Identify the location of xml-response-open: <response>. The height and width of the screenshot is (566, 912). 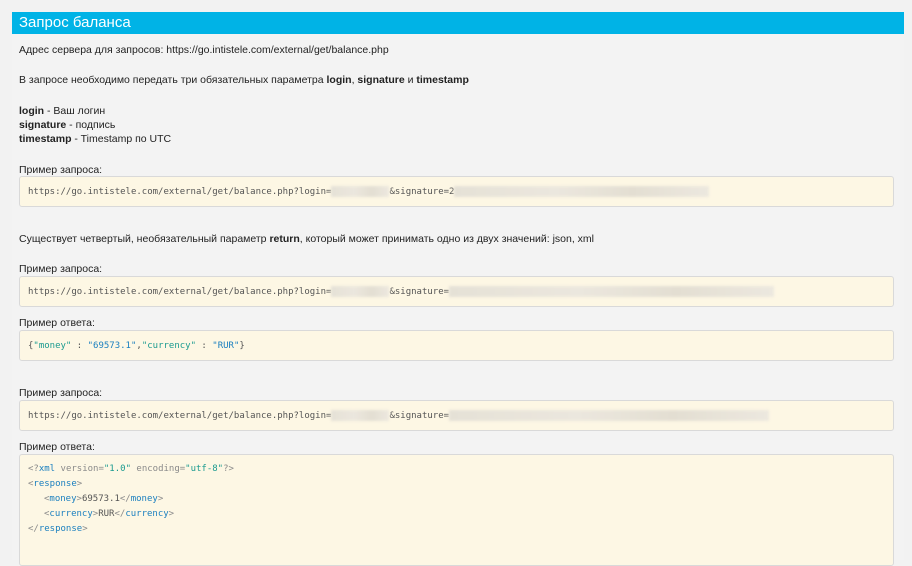
(55, 484).